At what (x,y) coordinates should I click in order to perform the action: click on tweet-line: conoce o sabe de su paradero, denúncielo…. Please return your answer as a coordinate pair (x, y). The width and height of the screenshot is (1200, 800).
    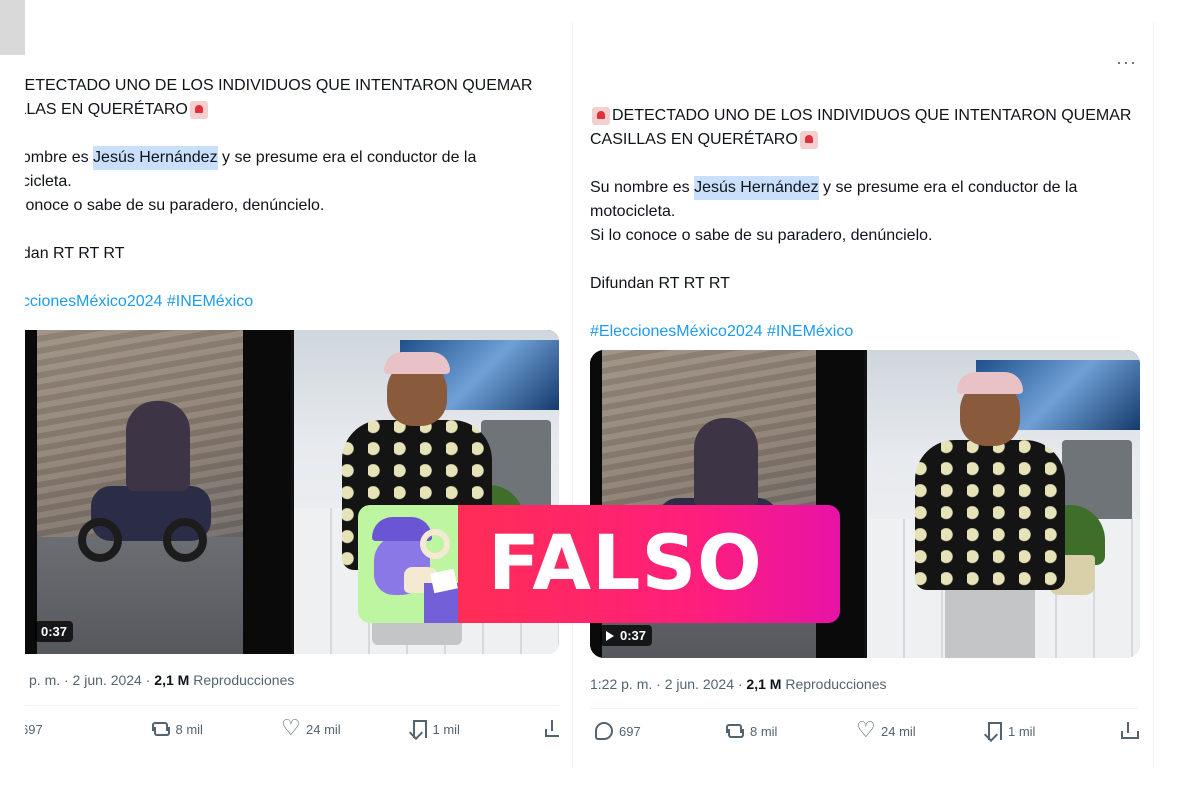
    Looking at the image, I should click on (278, 206).